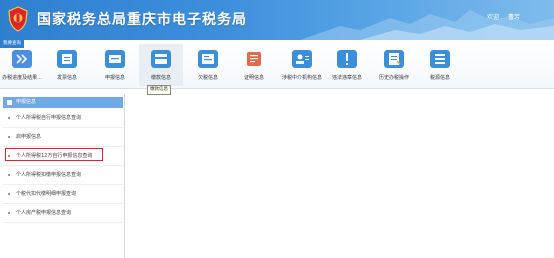 The width and height of the screenshot is (554, 258). I want to click on tax-source-icon, so click(440, 59).